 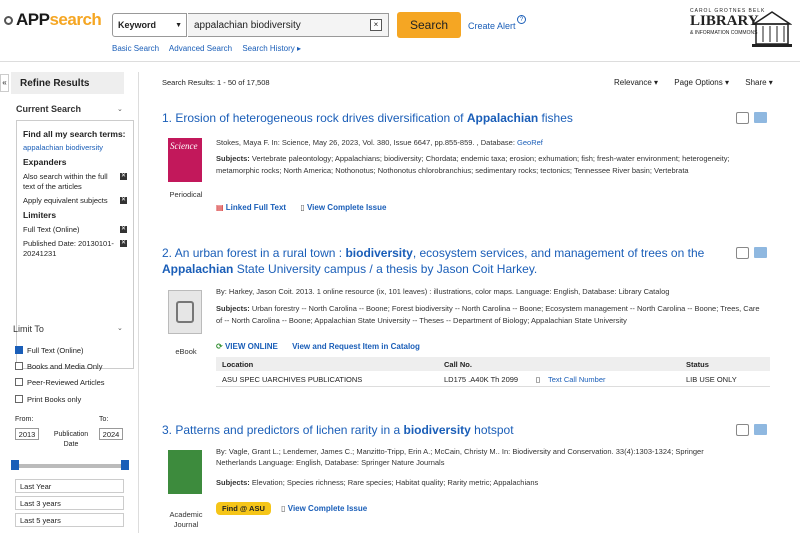 What do you see at coordinates (45, 162) in the screenshot?
I see `expanders-label: Expanders` at bounding box center [45, 162].